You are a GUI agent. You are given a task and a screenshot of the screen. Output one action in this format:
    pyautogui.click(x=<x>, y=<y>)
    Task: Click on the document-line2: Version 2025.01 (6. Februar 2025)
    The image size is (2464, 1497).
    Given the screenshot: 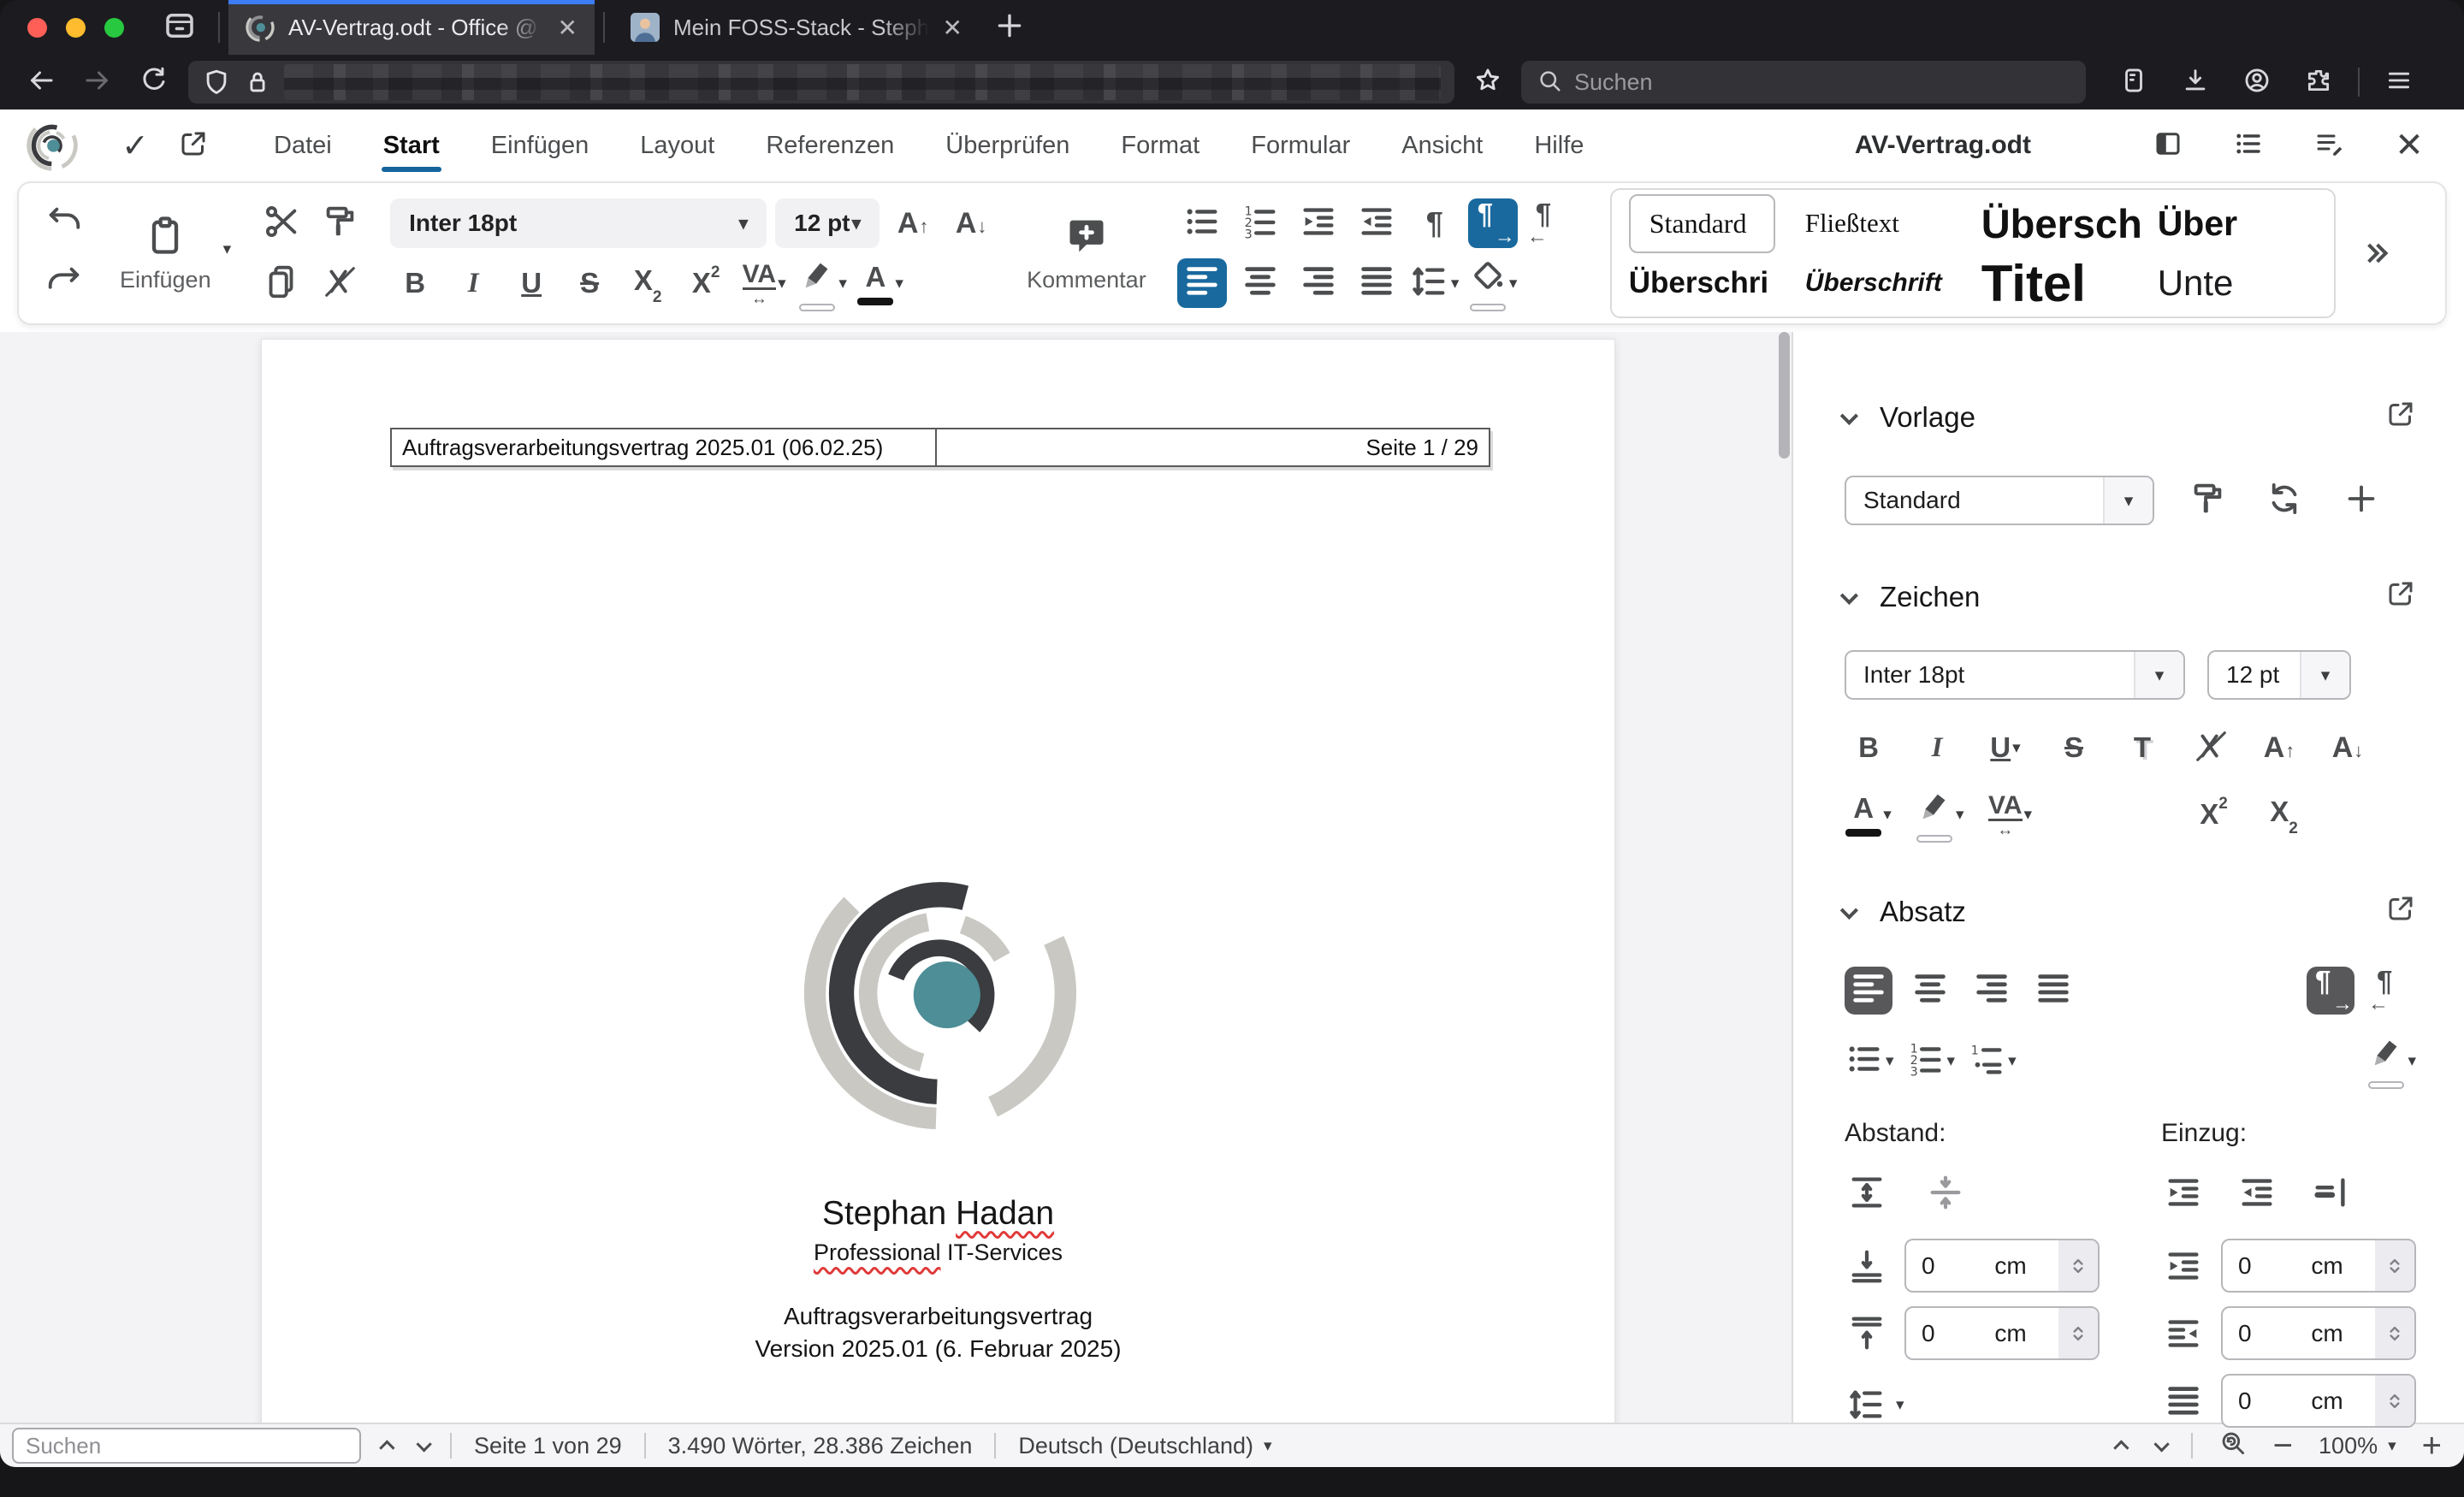 What is the action you would take?
    pyautogui.click(x=938, y=1349)
    